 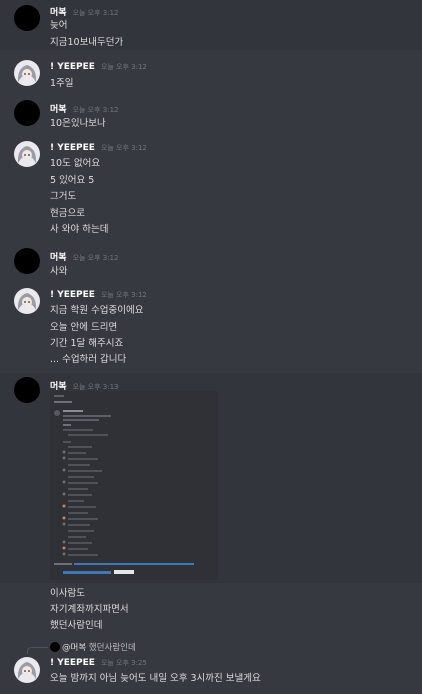 I want to click on reply-avatar, so click(x=55, y=647).